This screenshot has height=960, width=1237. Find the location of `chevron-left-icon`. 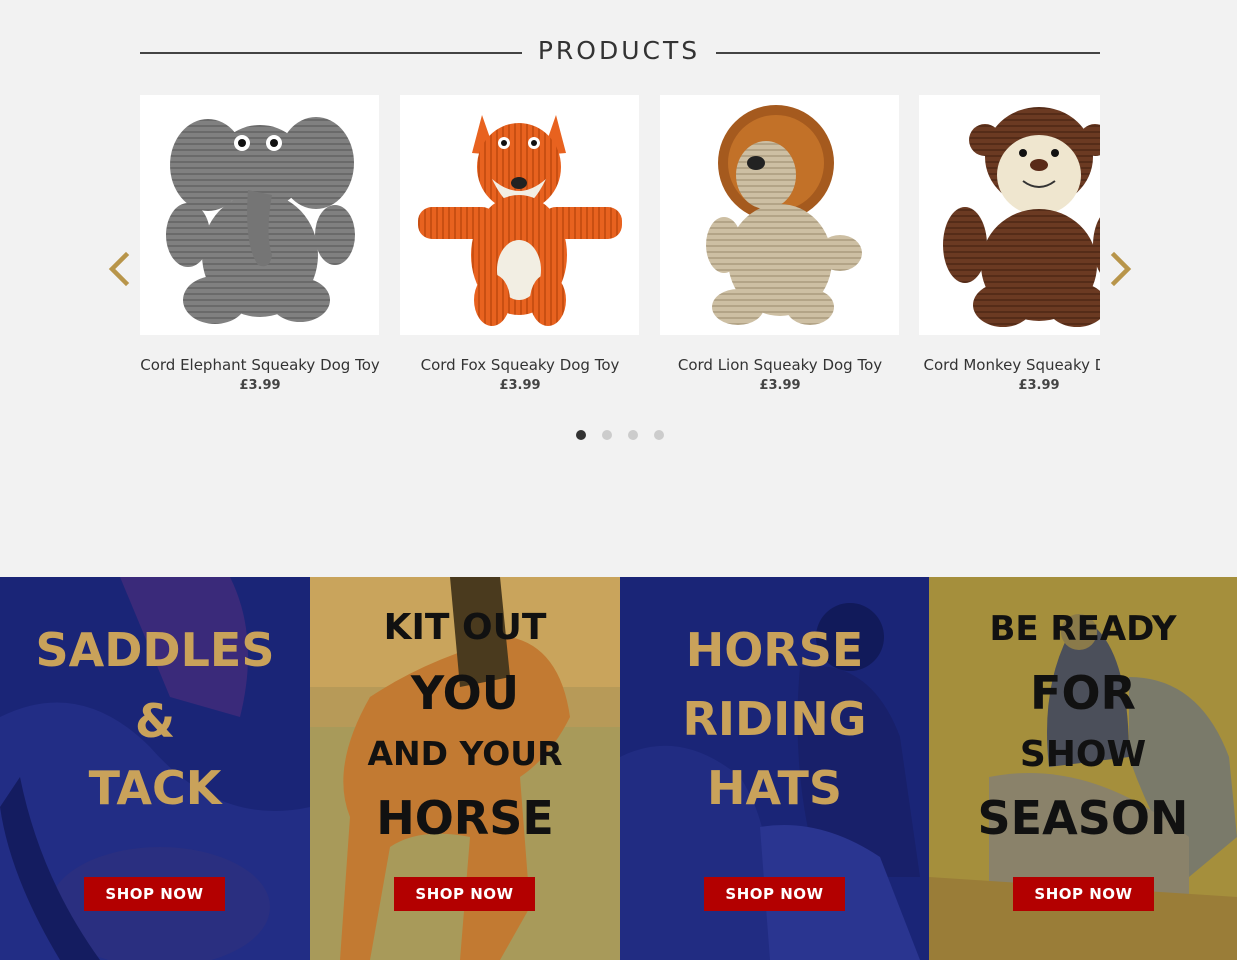

chevron-left-icon is located at coordinates (119, 269).